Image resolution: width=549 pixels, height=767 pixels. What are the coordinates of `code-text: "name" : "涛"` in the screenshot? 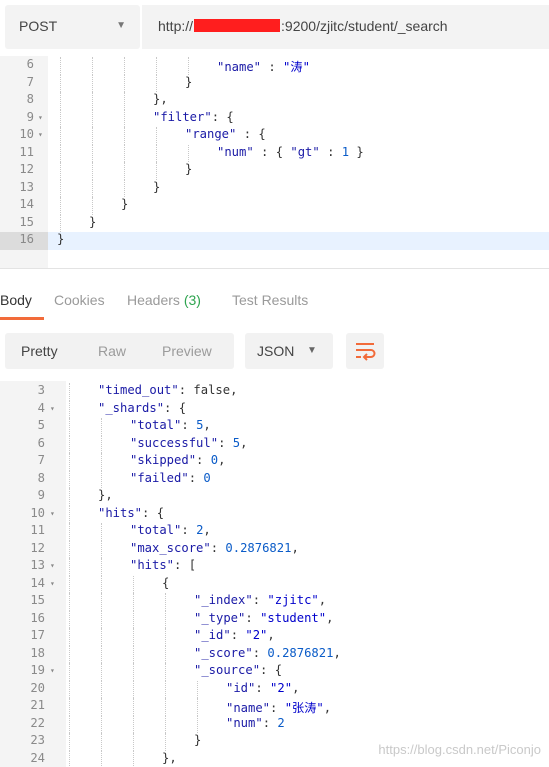 It's located at (263, 66).